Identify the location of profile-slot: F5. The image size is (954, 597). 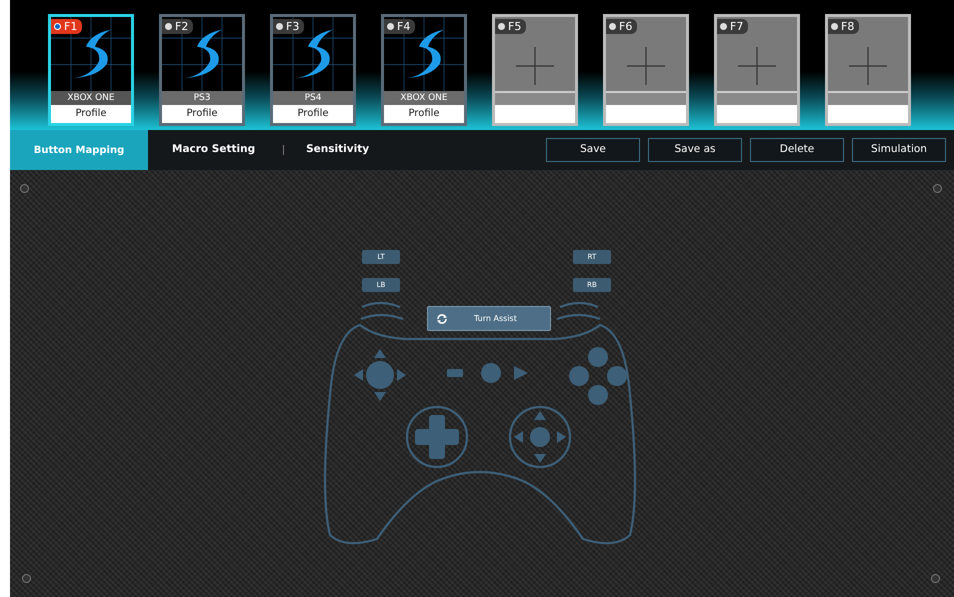
(535, 70).